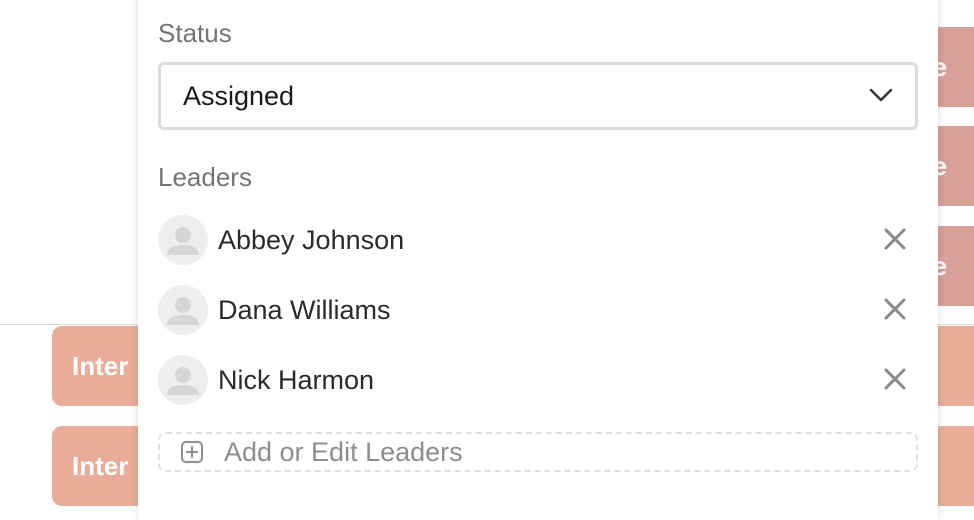  I want to click on leaders-label: Leaders, so click(205, 177).